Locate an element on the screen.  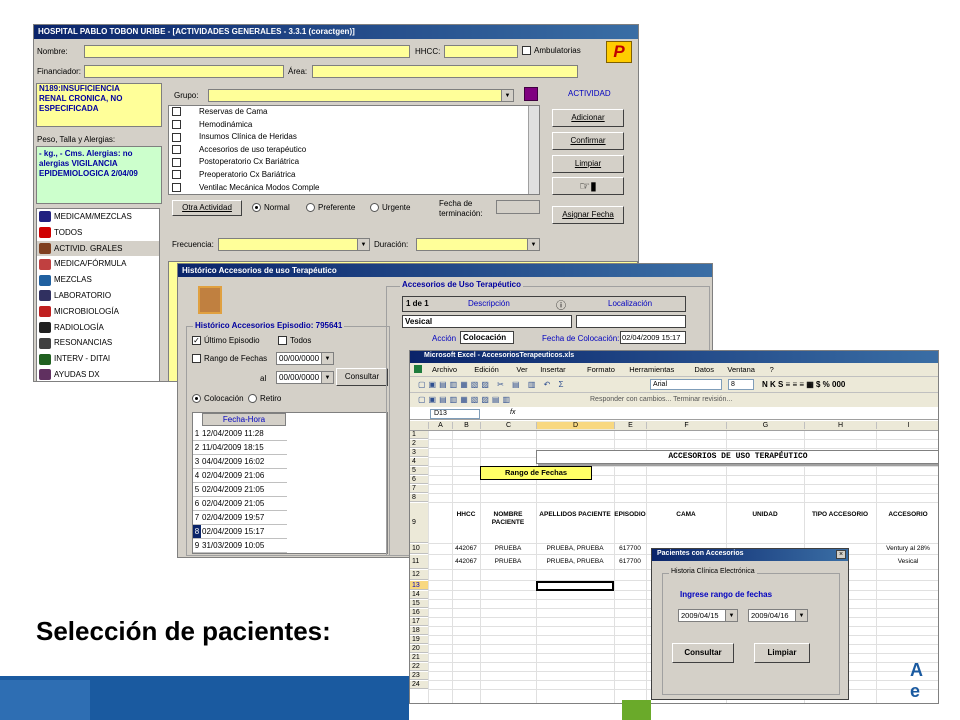
row-header: 15 is located at coordinates (419, 604).